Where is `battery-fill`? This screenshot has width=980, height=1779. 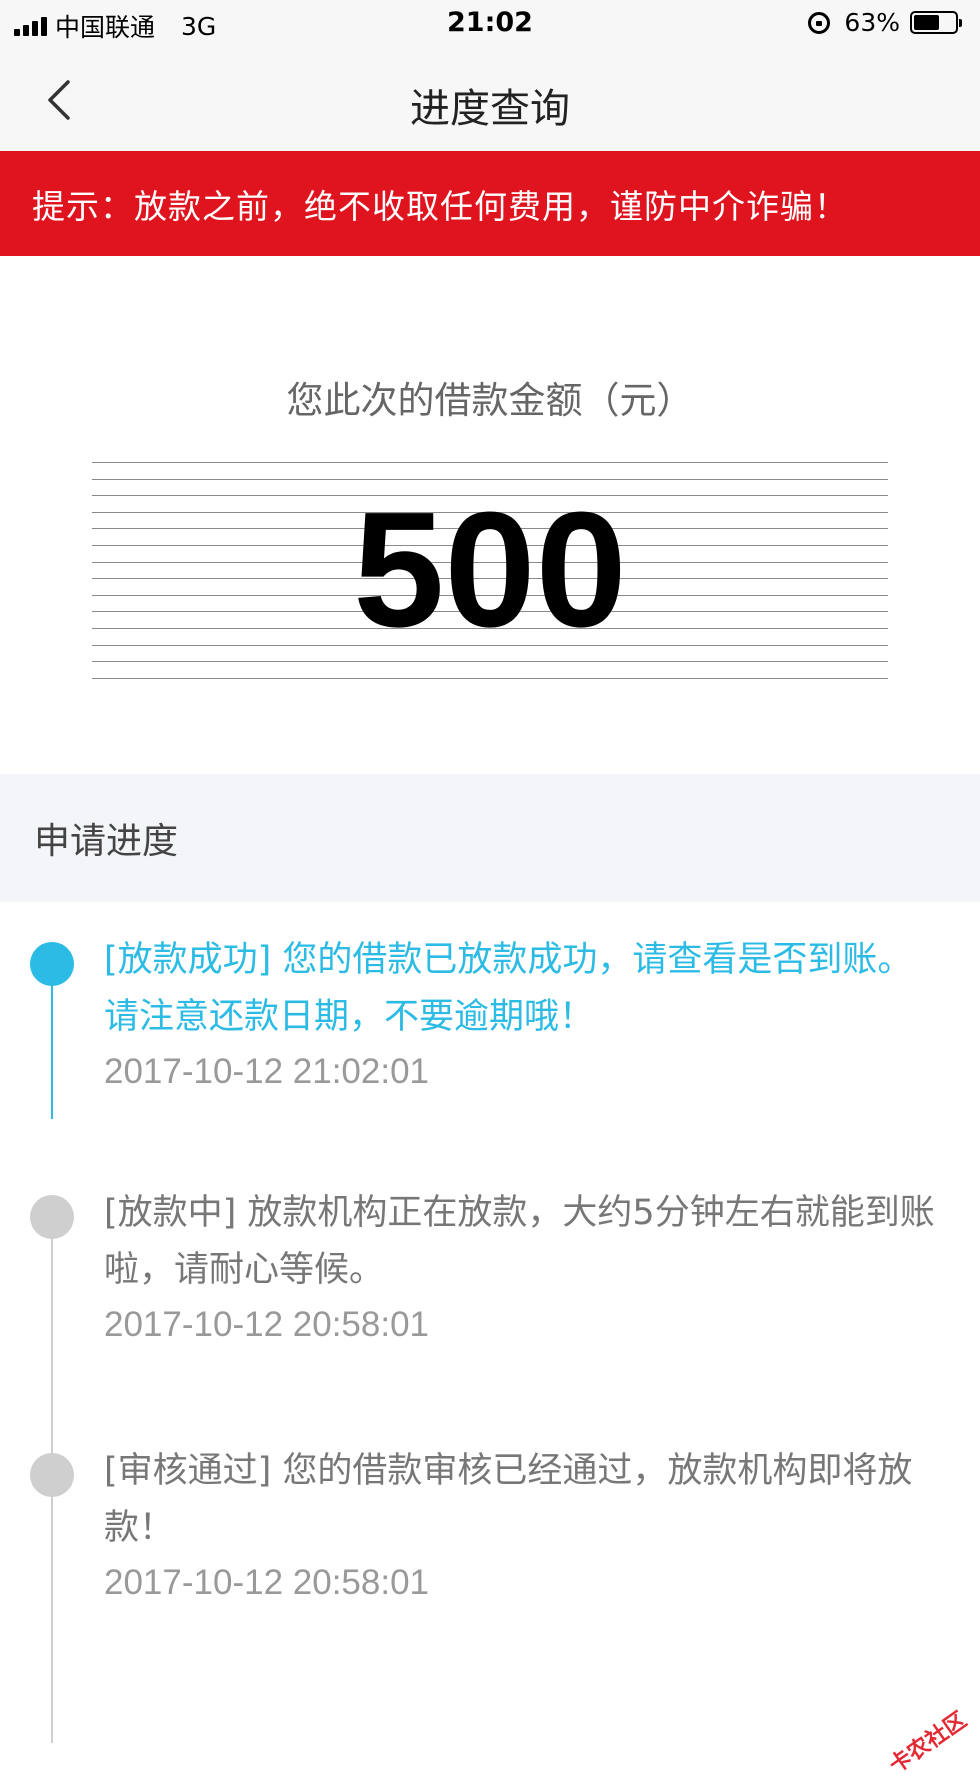
battery-fill is located at coordinates (927, 22).